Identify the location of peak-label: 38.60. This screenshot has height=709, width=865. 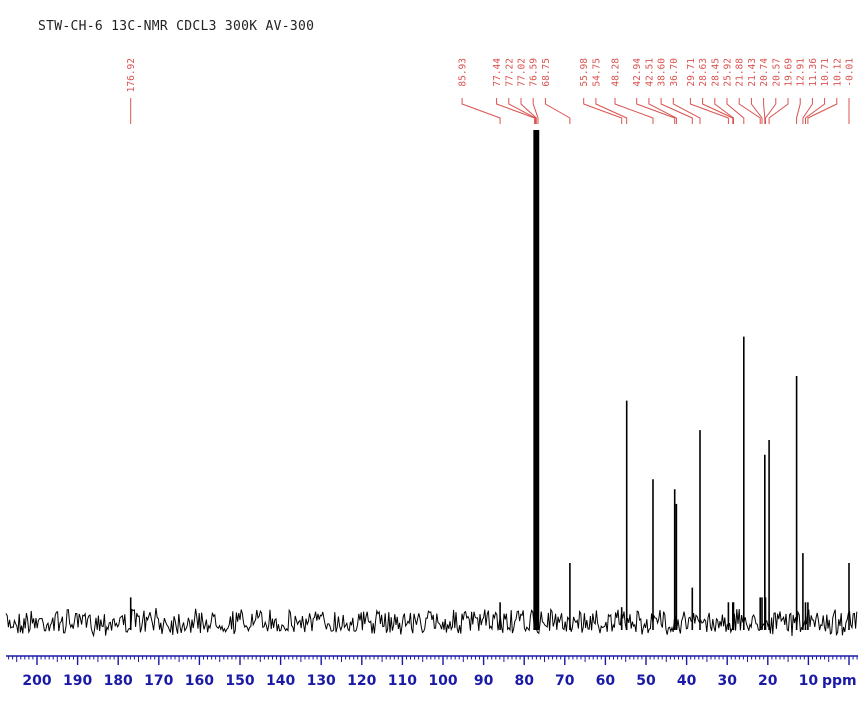
(662, 72).